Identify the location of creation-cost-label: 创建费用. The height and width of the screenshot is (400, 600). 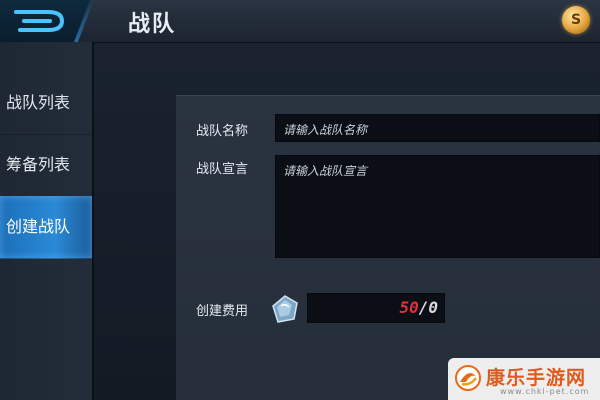
(222, 311).